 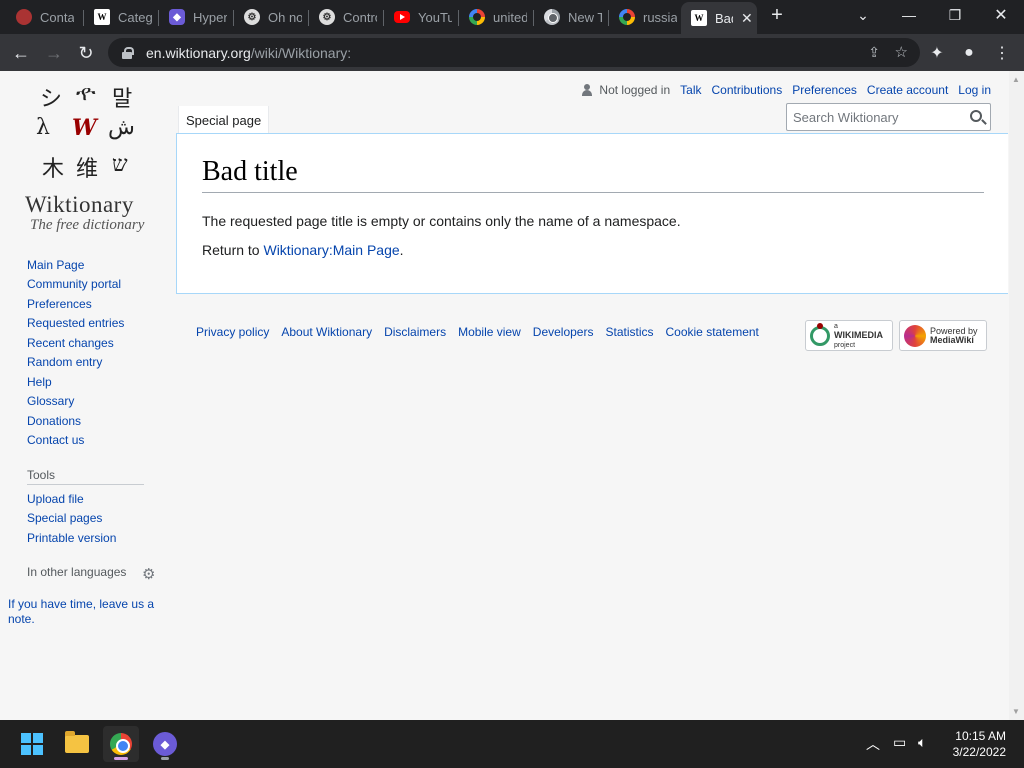 What do you see at coordinates (121, 744) in the screenshot?
I see `chrome-taskbar-button` at bounding box center [121, 744].